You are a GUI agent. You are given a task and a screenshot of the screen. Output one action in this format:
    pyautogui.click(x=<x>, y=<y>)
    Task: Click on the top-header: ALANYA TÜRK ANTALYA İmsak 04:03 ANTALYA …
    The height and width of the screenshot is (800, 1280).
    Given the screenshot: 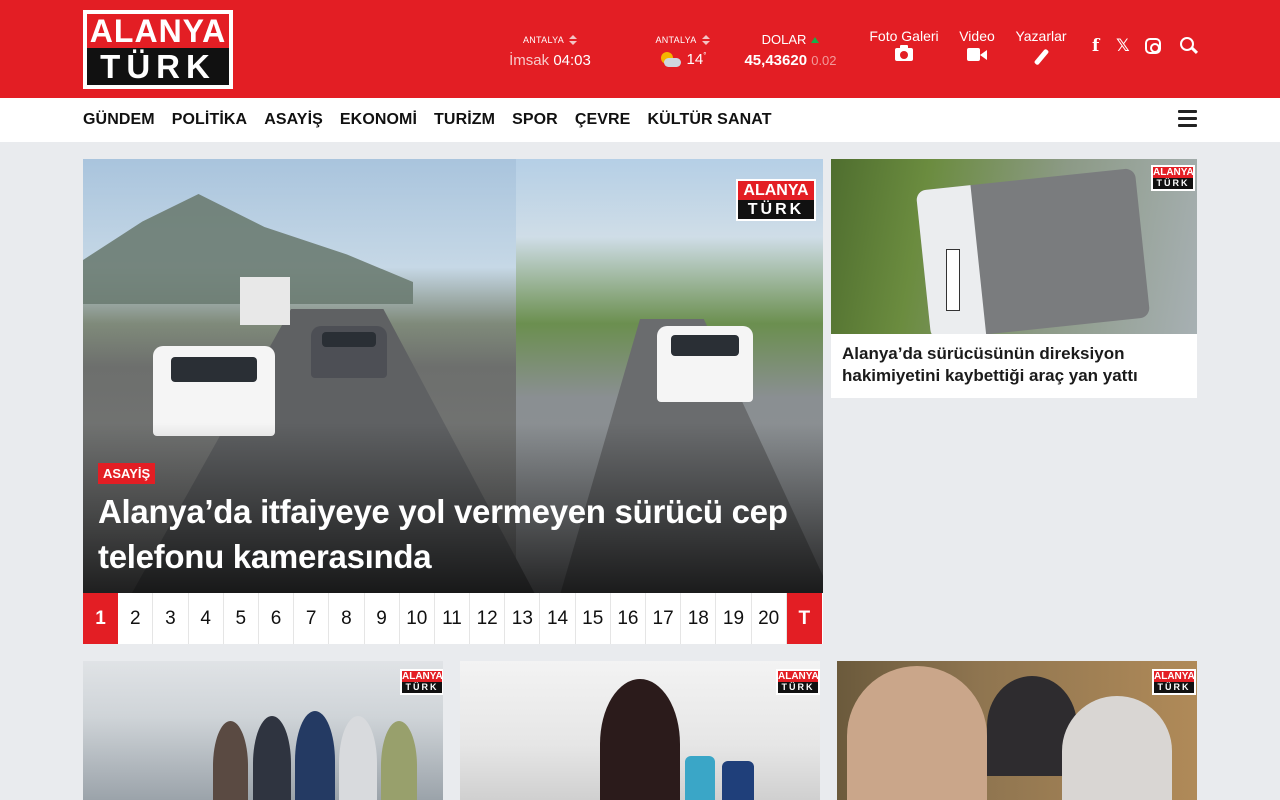 What is the action you would take?
    pyautogui.click(x=640, y=49)
    